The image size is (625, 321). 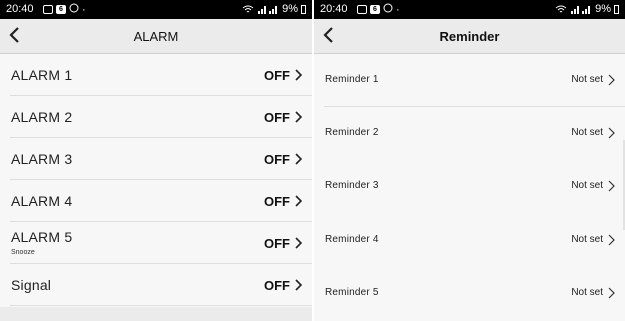 What do you see at coordinates (156, 75) in the screenshot?
I see `alarm-row-1: ALARM 1 OFF` at bounding box center [156, 75].